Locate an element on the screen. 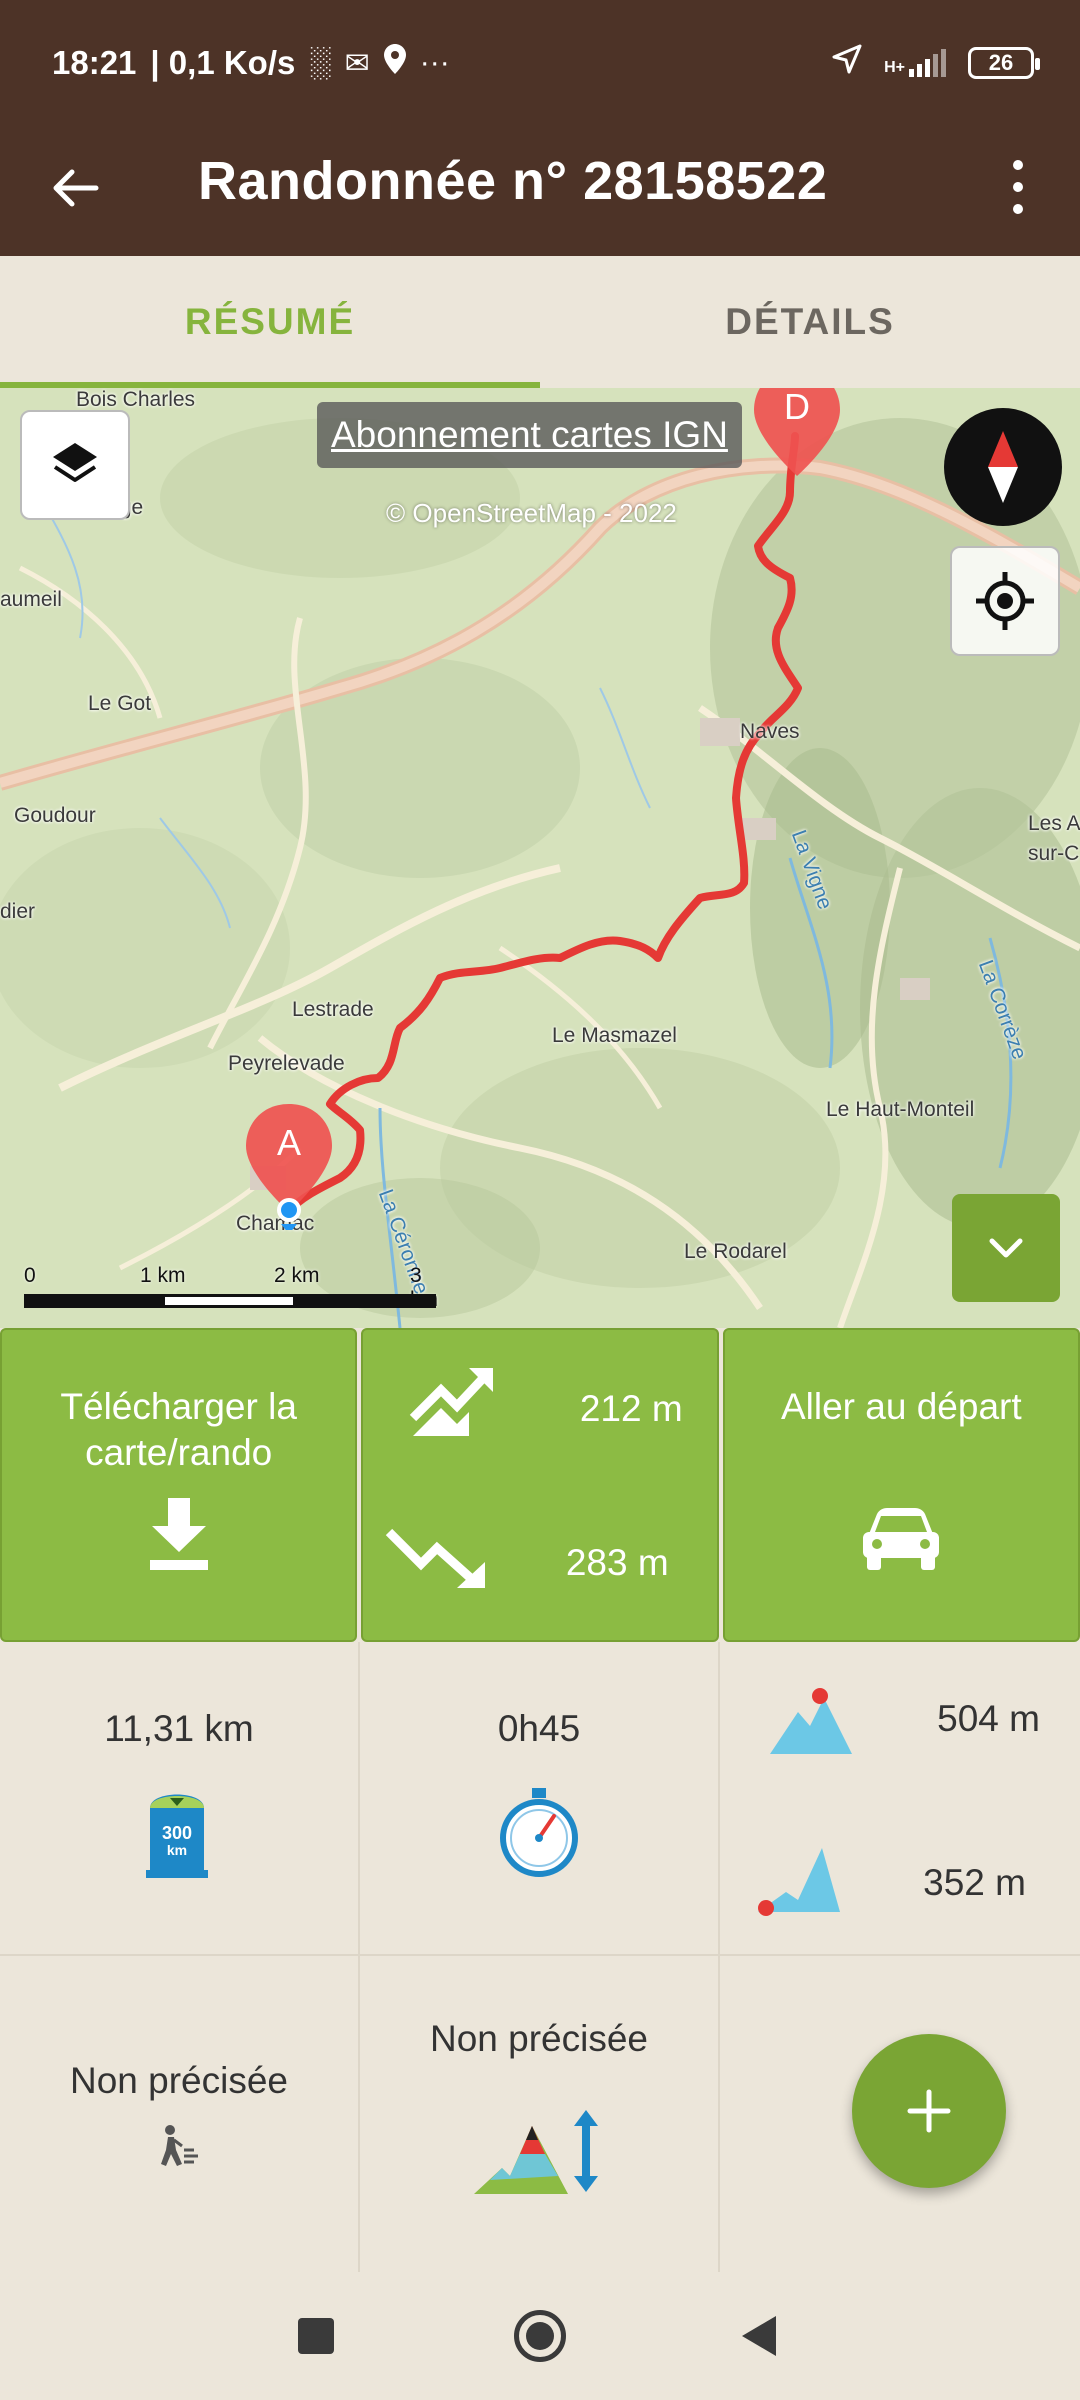 The image size is (1080, 2400). map-label: Le Got is located at coordinates (120, 703).